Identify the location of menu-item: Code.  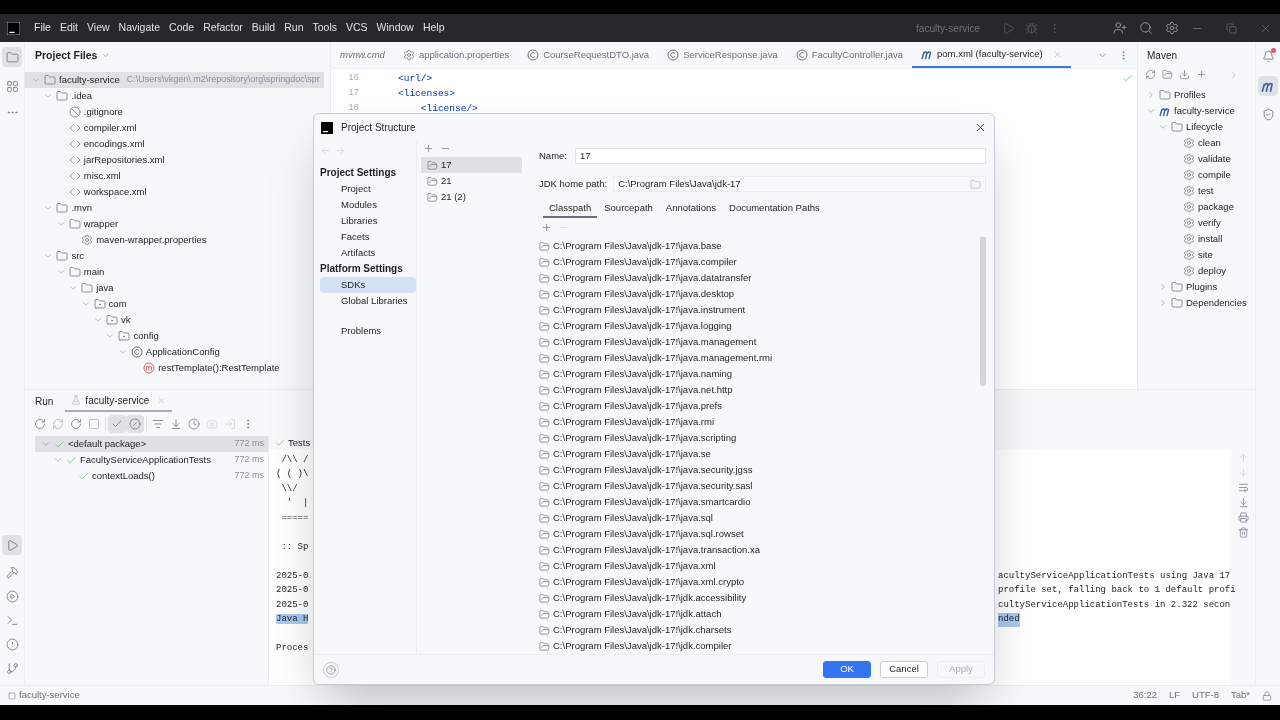
(182, 28).